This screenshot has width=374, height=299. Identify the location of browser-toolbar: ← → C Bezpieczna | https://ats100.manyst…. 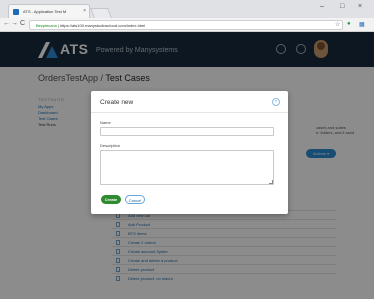
(187, 25).